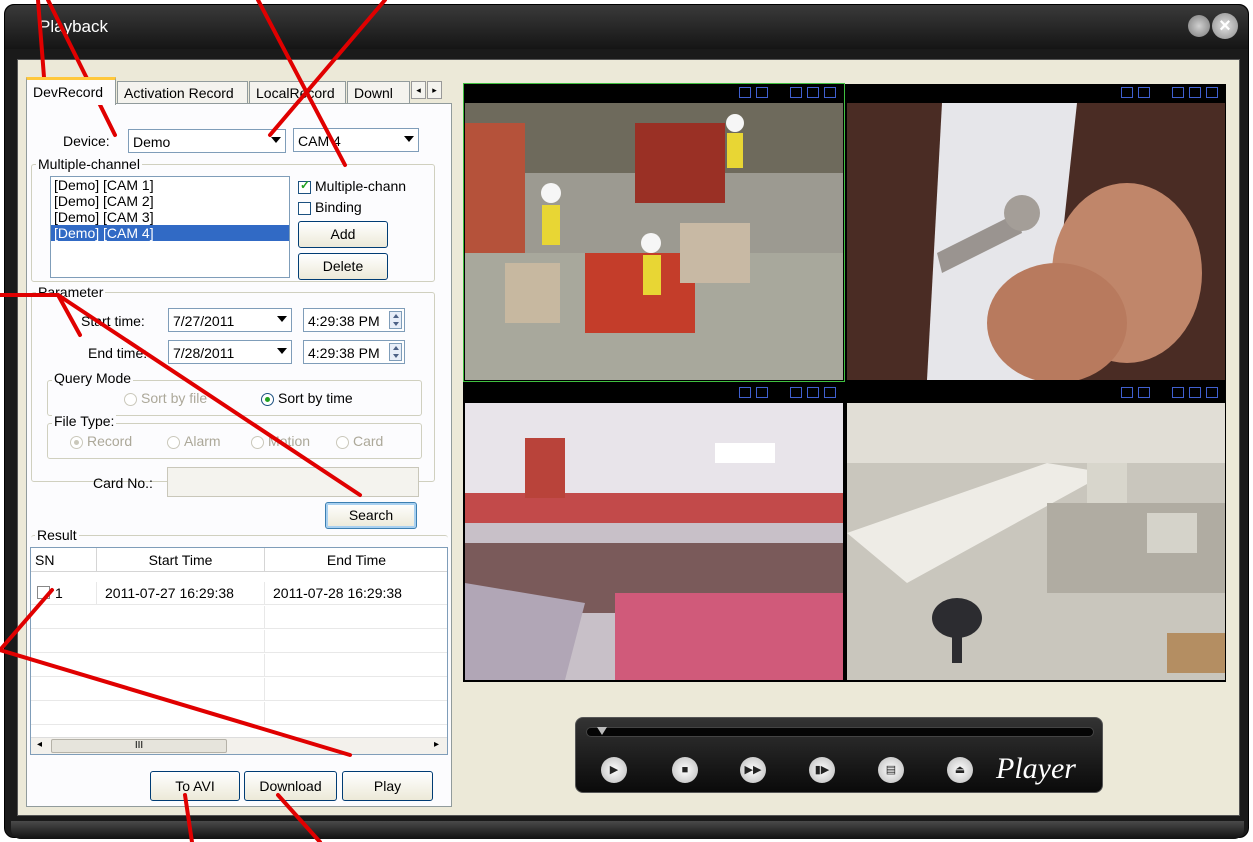 Image resolution: width=1253 pixels, height=842 pixels. Describe the element at coordinates (239, 641) in the screenshot. I see `table-row` at that location.